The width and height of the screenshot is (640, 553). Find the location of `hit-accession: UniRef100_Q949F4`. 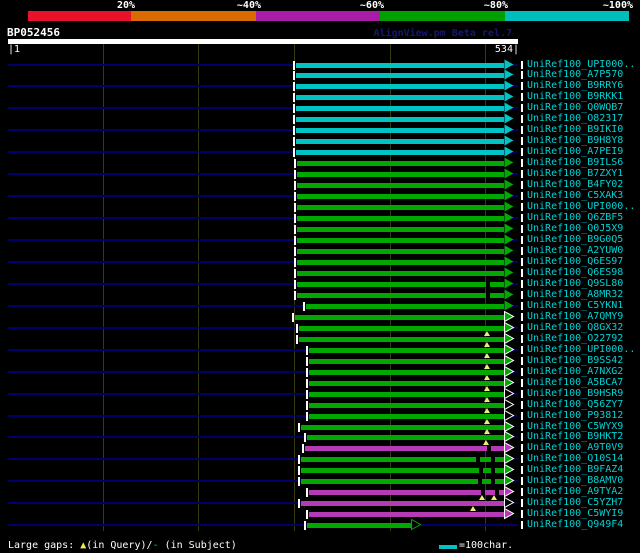

hit-accession: UniRef100_Q949F4 is located at coordinates (575, 525).